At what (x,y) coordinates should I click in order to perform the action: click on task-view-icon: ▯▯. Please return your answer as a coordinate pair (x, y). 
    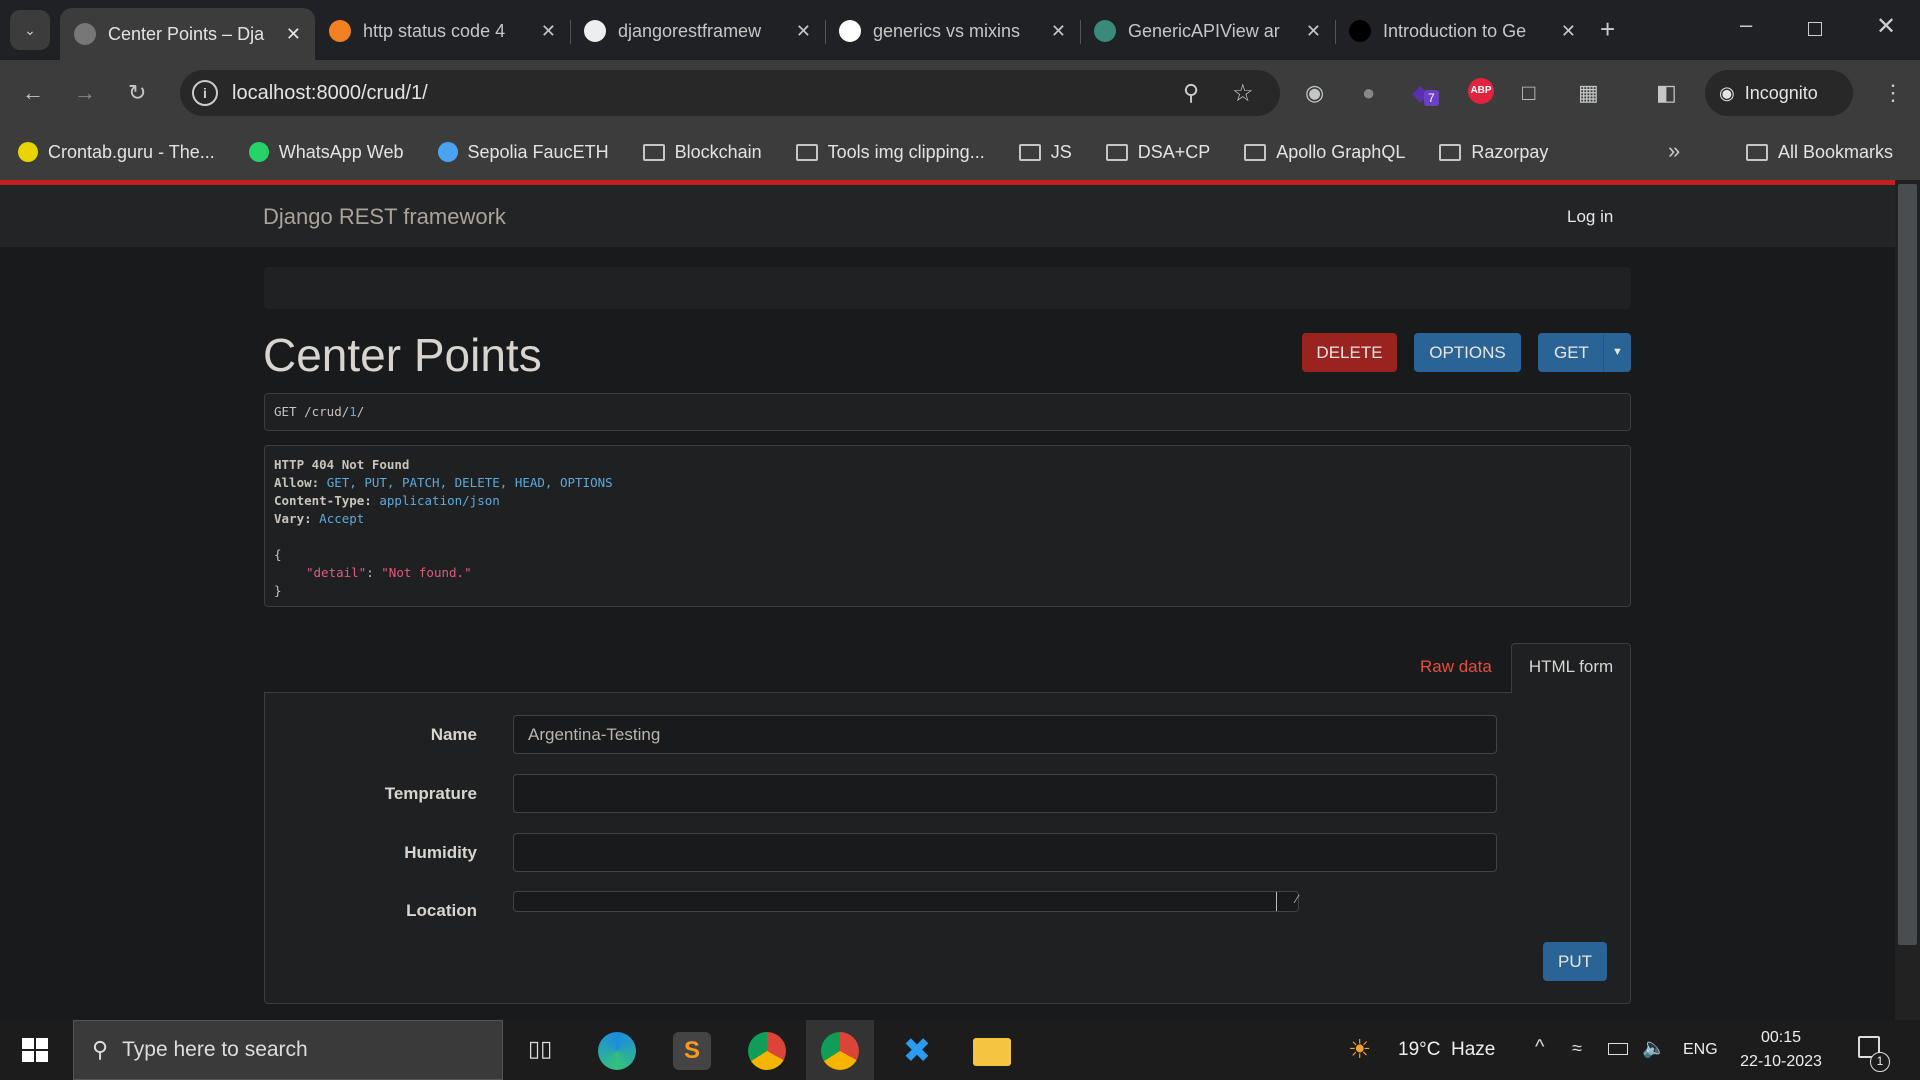
    Looking at the image, I should click on (540, 1049).